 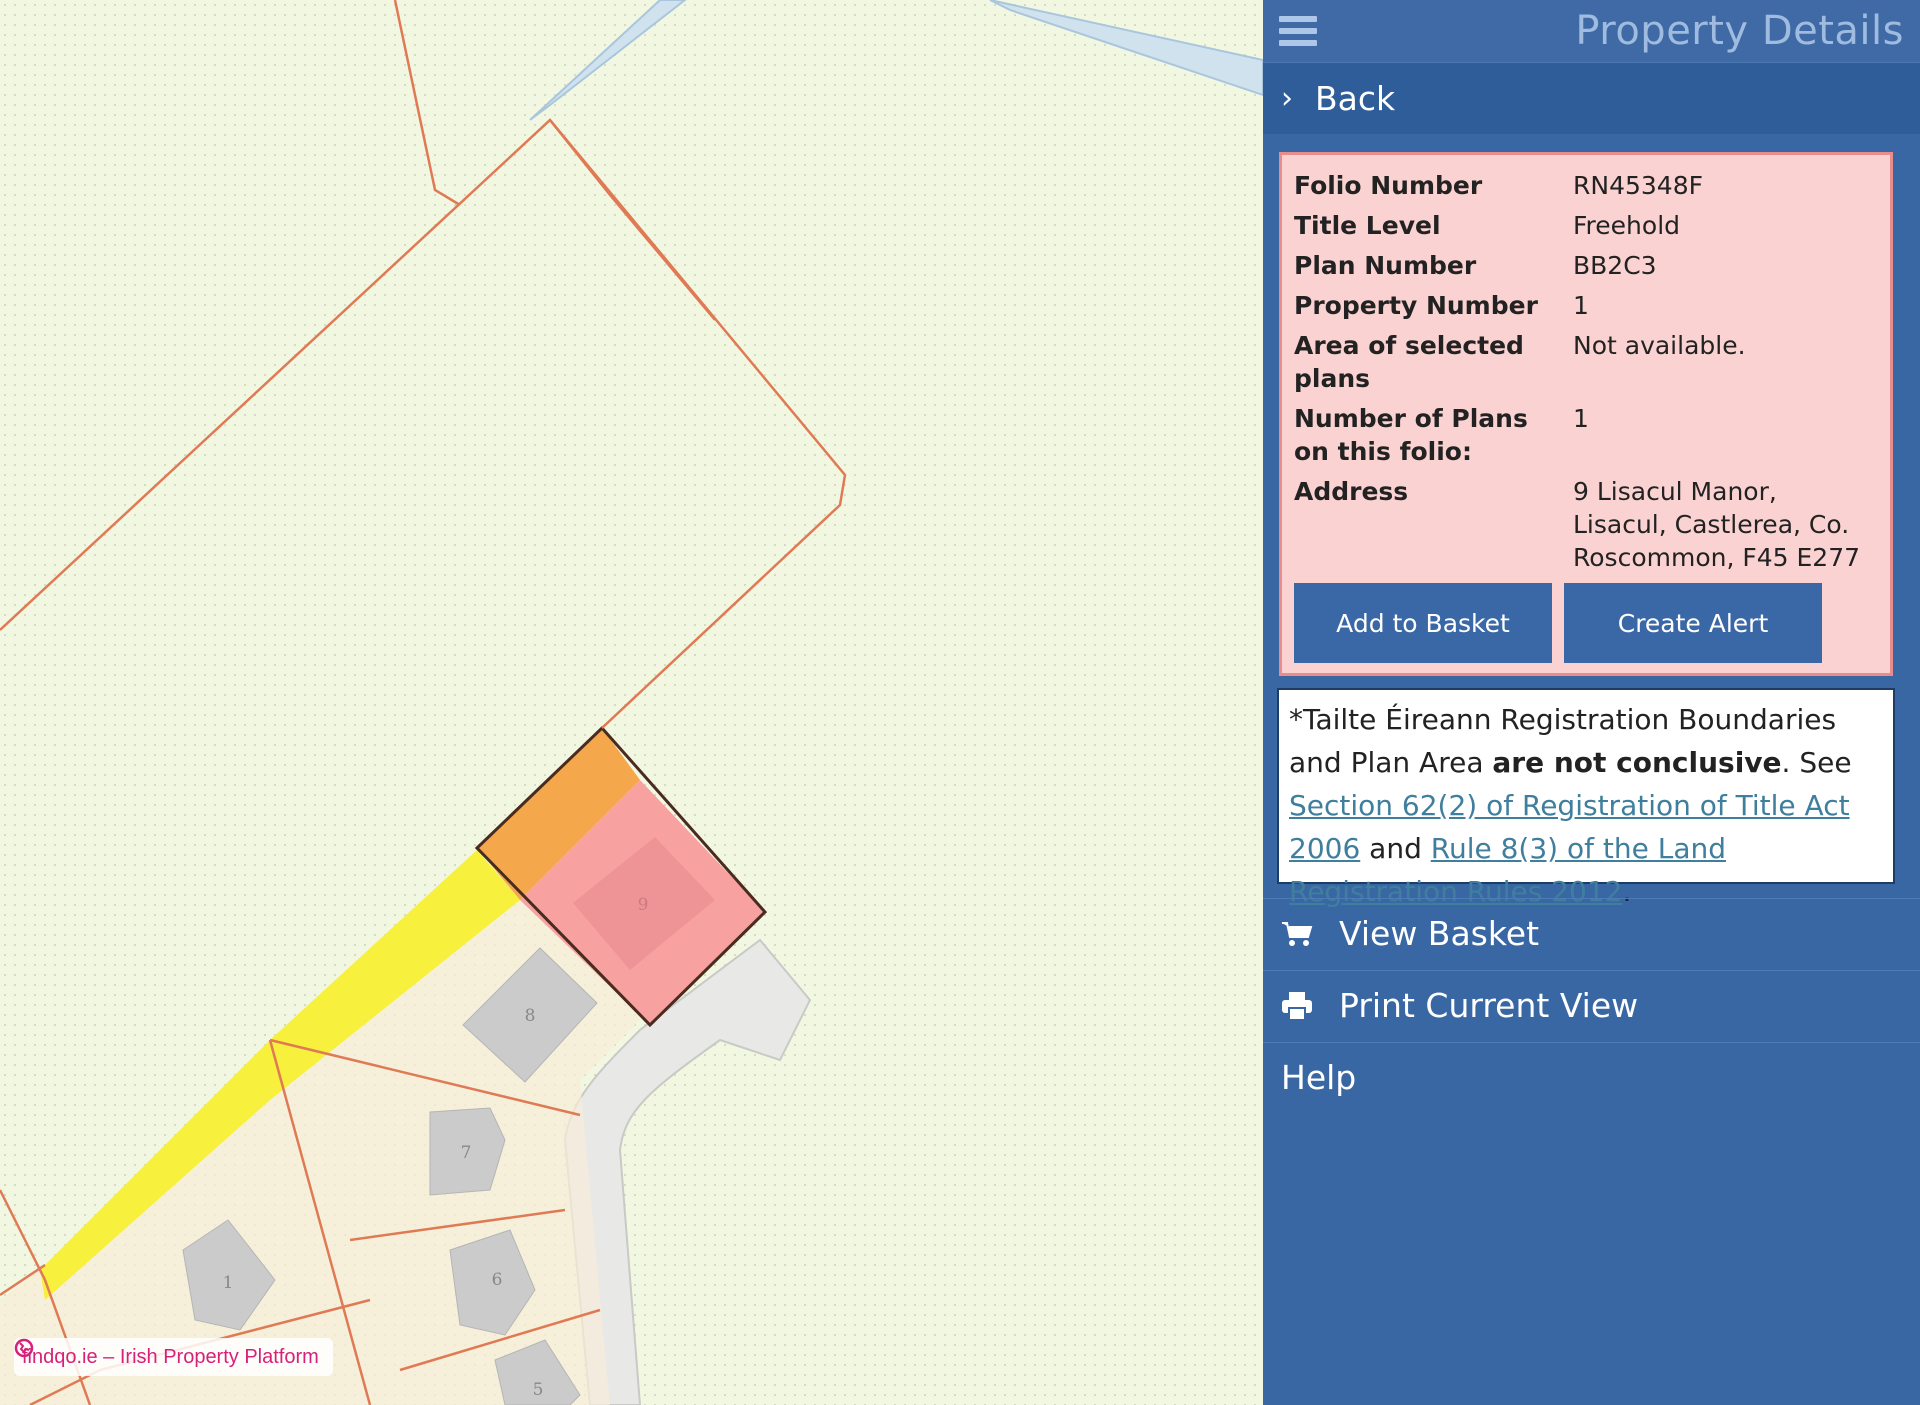 I want to click on address-label: Address, so click(x=1351, y=491).